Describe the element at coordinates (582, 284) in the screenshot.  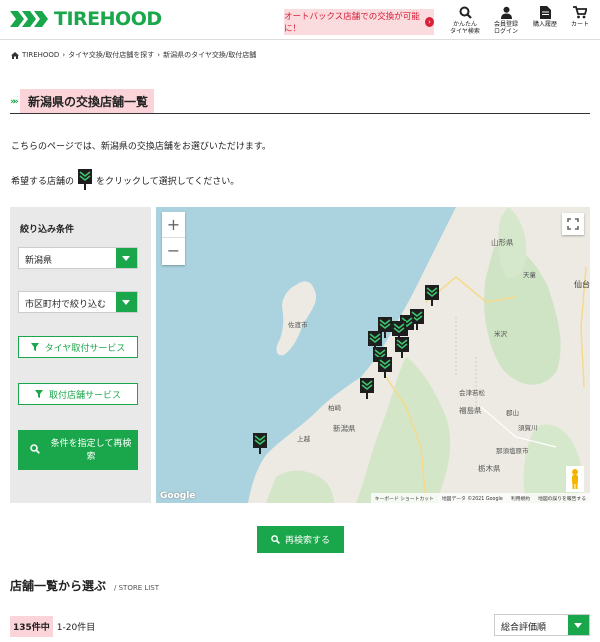
I see `map-label-sendai: 仙台` at that location.